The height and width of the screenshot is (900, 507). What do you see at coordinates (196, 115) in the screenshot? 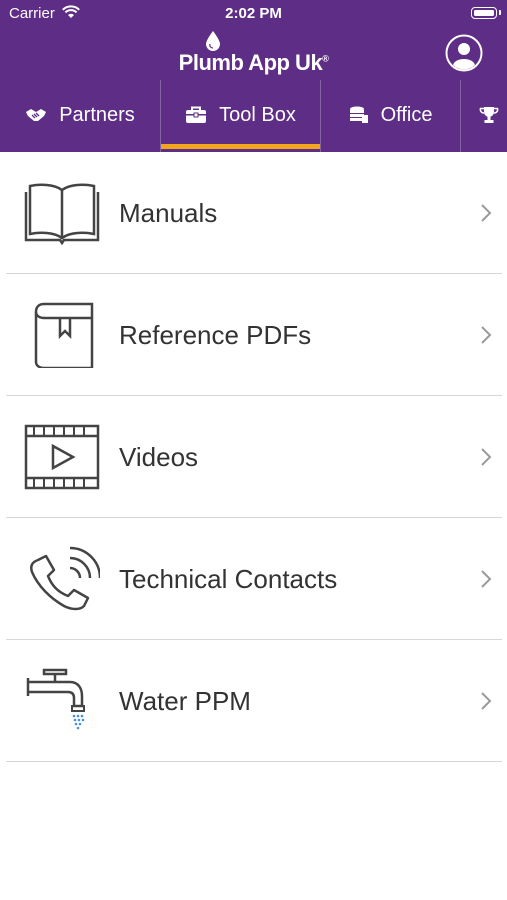
I see `briefcase-icon` at bounding box center [196, 115].